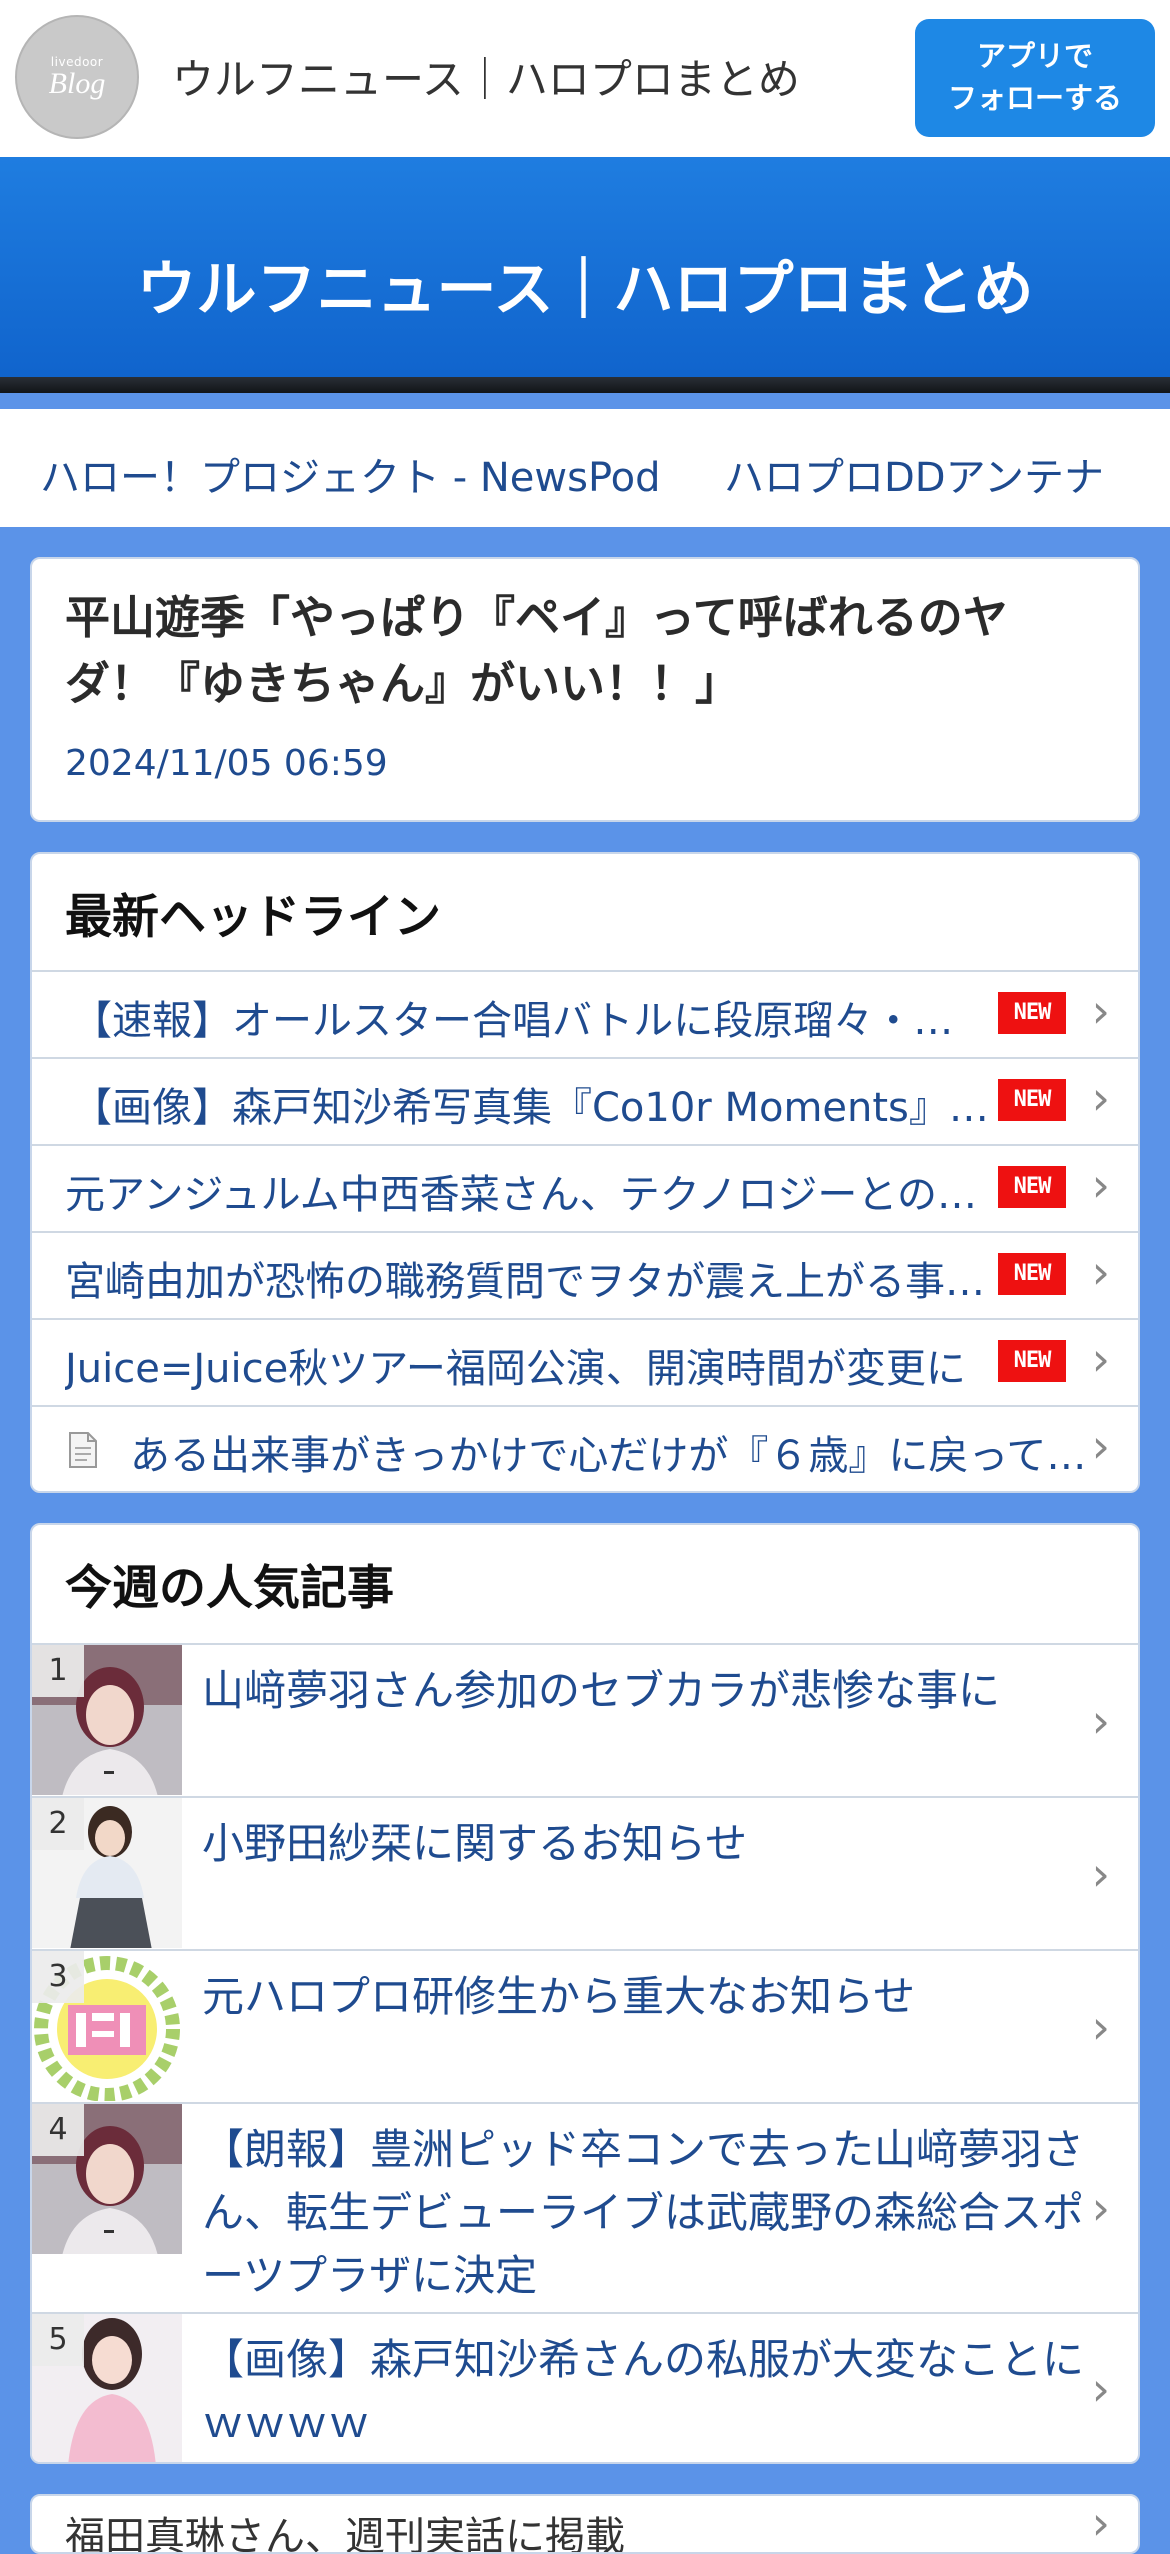  What do you see at coordinates (83, 1450) in the screenshot?
I see `document-icon` at bounding box center [83, 1450].